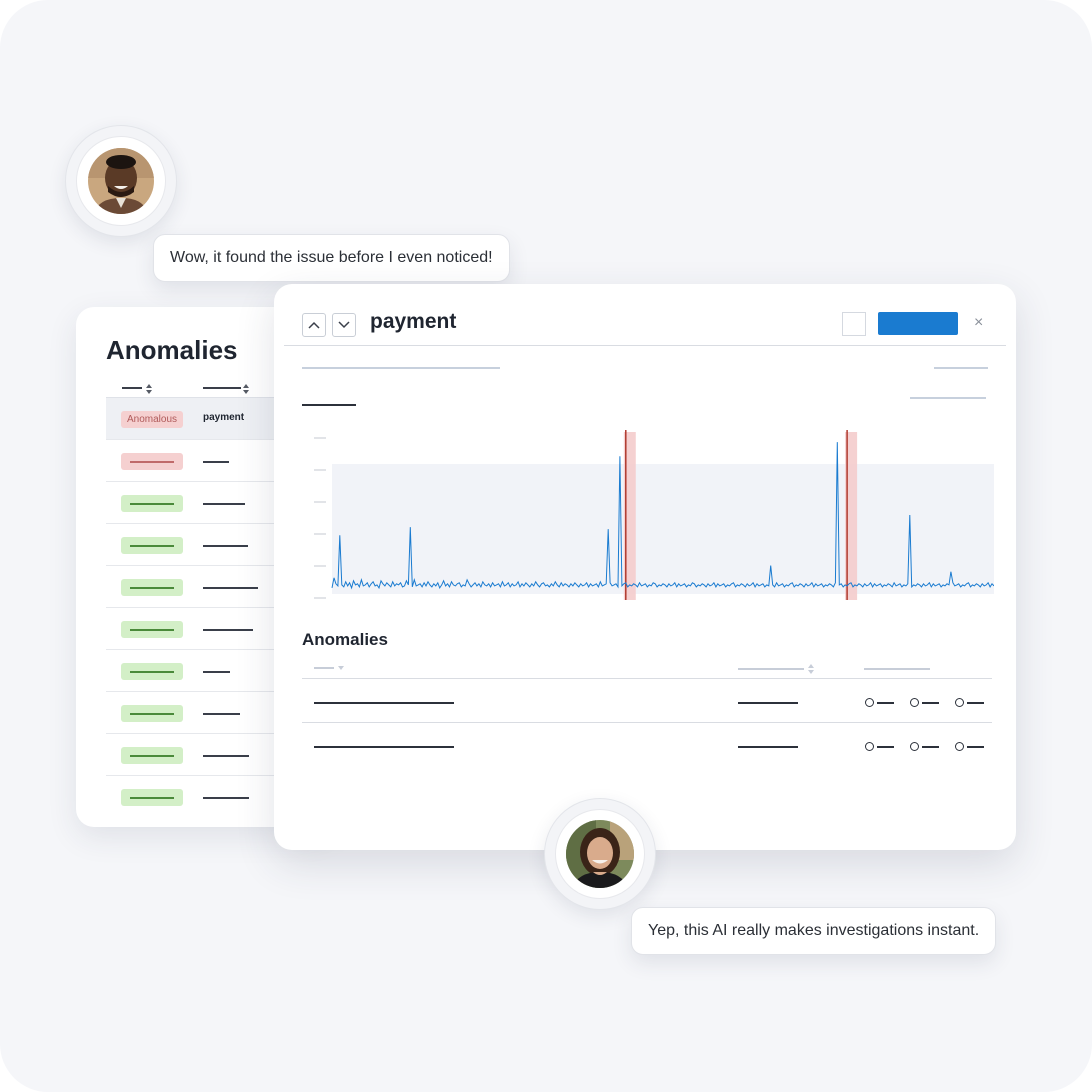  I want to click on header-divider, so click(645, 345).